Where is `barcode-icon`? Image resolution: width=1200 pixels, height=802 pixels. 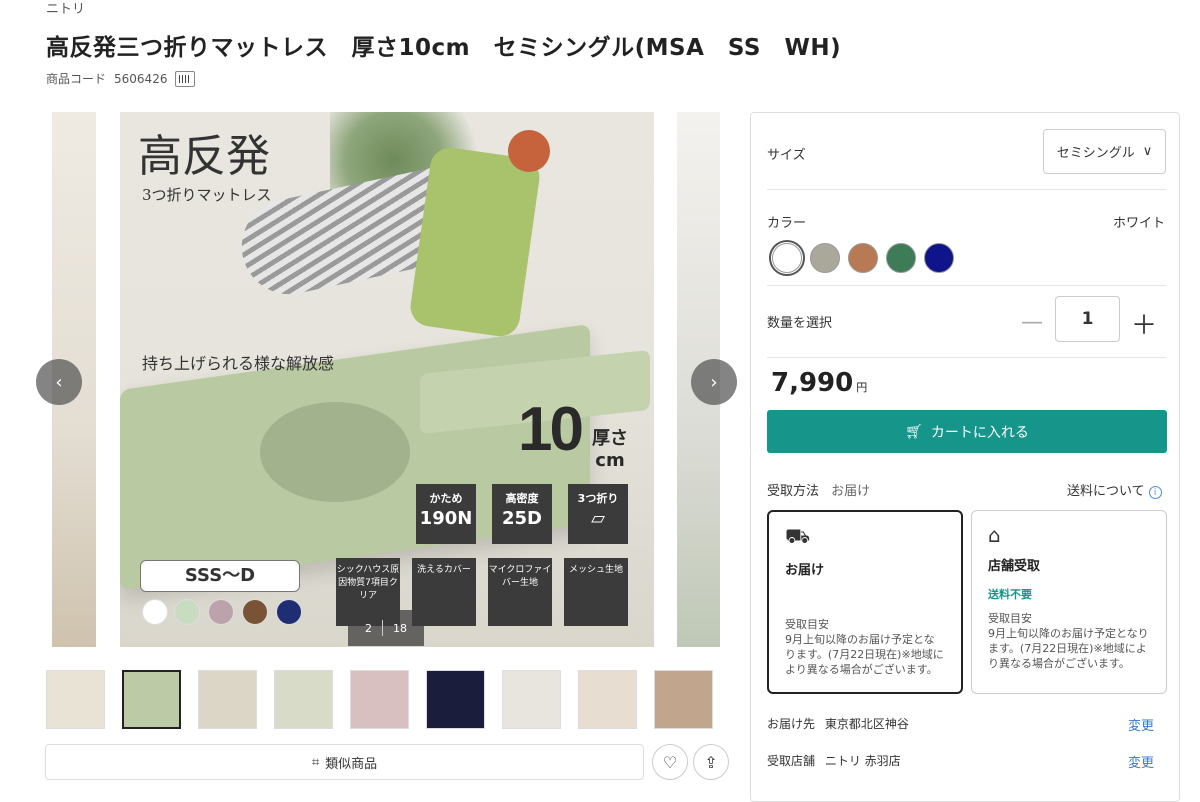
barcode-icon is located at coordinates (185, 78).